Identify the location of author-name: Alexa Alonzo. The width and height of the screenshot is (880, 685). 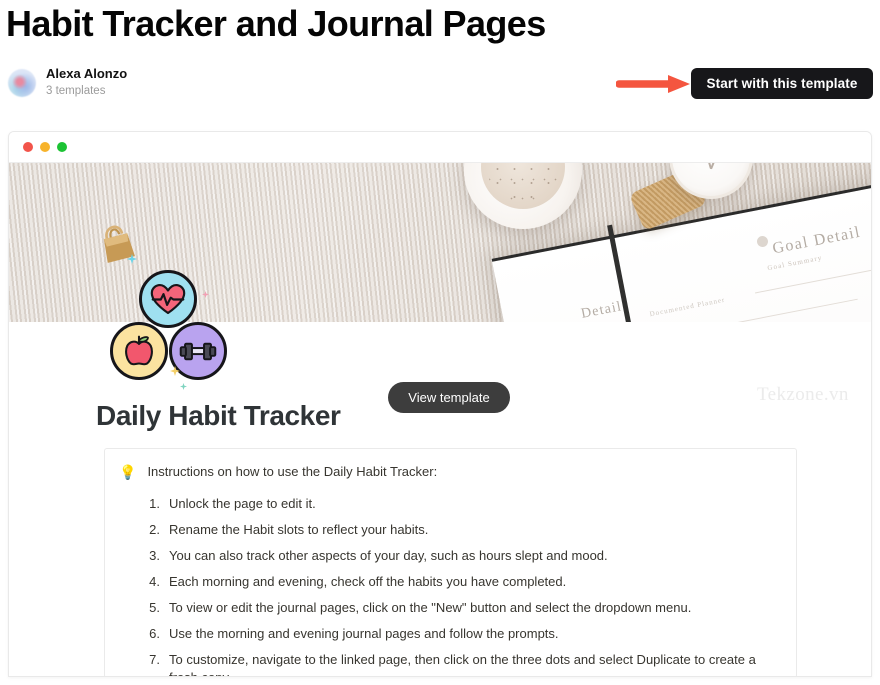
(87, 73).